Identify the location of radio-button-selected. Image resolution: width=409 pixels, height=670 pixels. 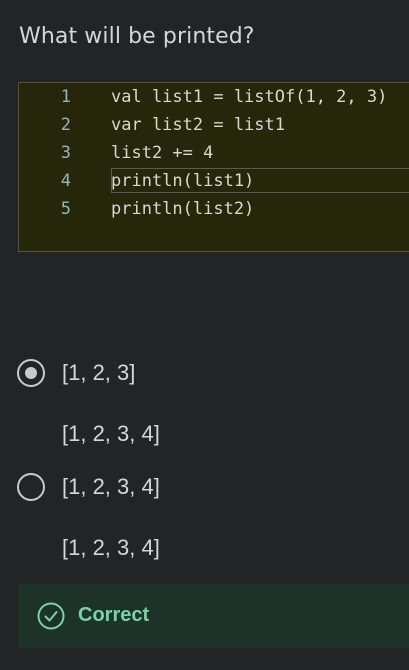
(31, 373).